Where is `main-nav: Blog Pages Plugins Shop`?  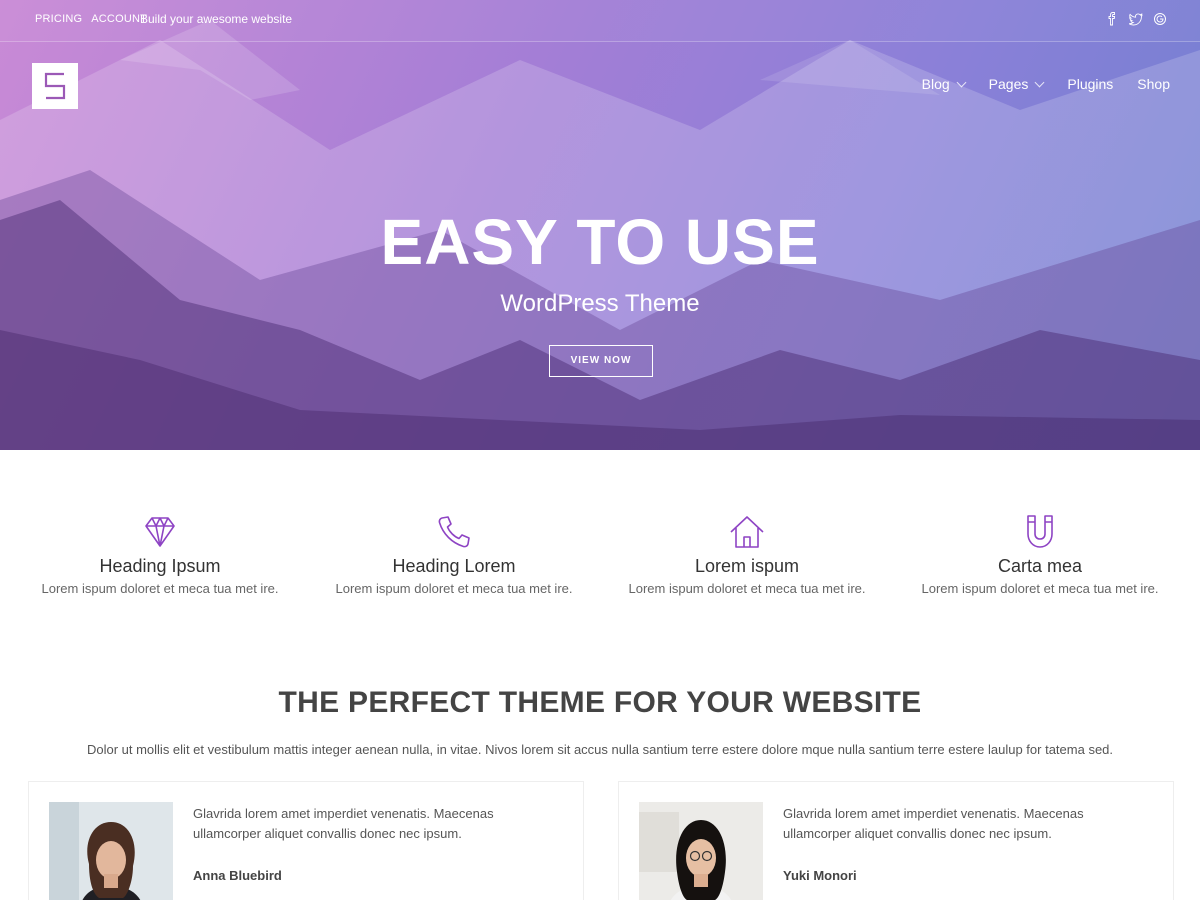 main-nav: Blog Pages Plugins Shop is located at coordinates (1046, 84).